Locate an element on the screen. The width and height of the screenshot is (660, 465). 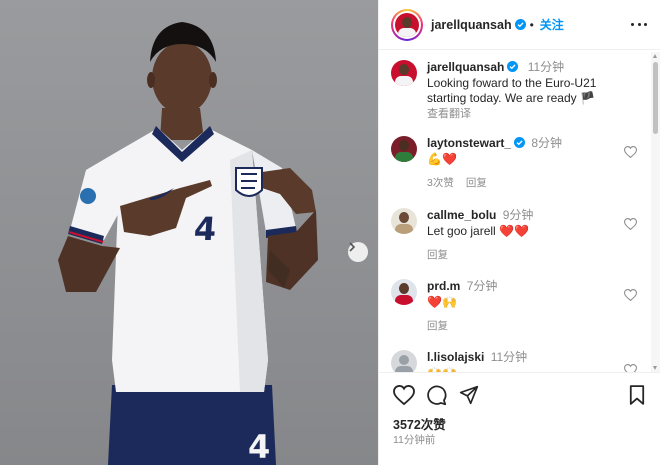
author-username: jarellquansah is located at coordinates (471, 25).